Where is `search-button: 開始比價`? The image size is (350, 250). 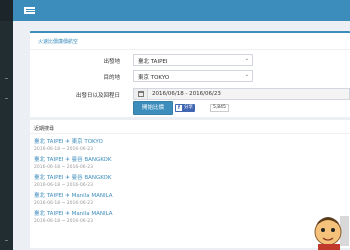 search-button: 開始比價 is located at coordinates (153, 108).